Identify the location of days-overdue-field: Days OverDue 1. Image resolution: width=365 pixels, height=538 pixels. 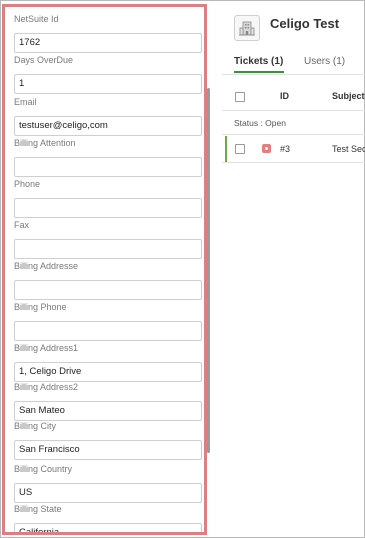
(108, 74).